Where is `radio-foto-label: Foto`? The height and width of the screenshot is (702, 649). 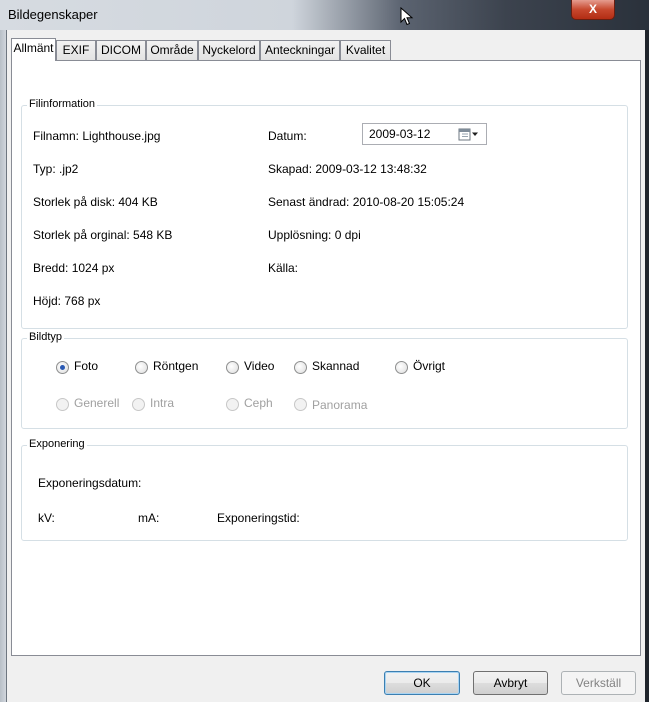
radio-foto-label: Foto is located at coordinates (86, 366).